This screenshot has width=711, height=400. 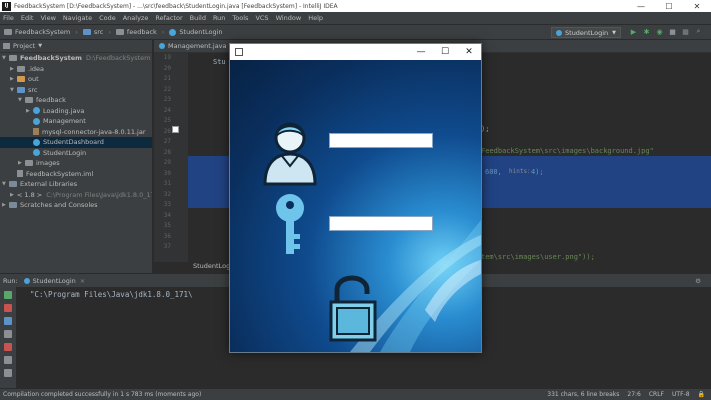 I want to click on status-encoding: UTF-8, so click(x=681, y=394).